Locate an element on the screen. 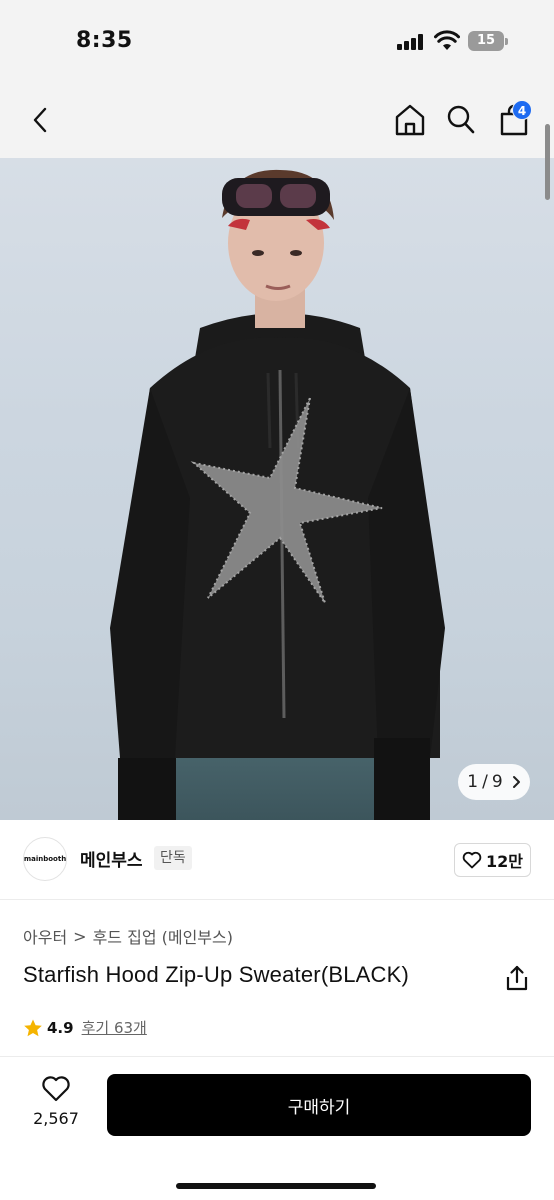  navigation-bar is located at coordinates (277, 121).